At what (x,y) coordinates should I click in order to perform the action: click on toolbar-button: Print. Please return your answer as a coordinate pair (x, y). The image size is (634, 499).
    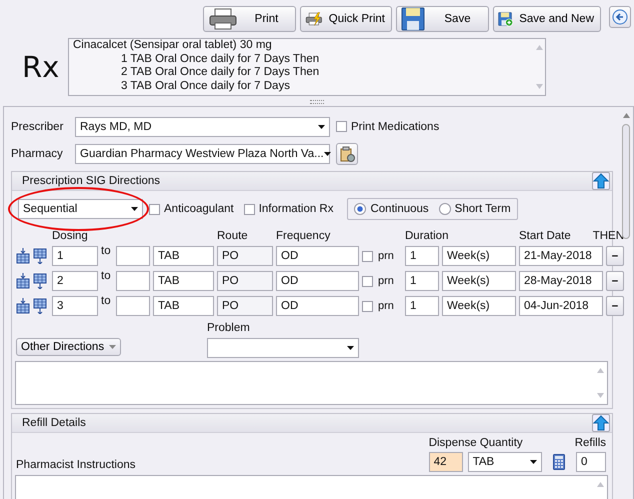
    Looking at the image, I should click on (249, 19).